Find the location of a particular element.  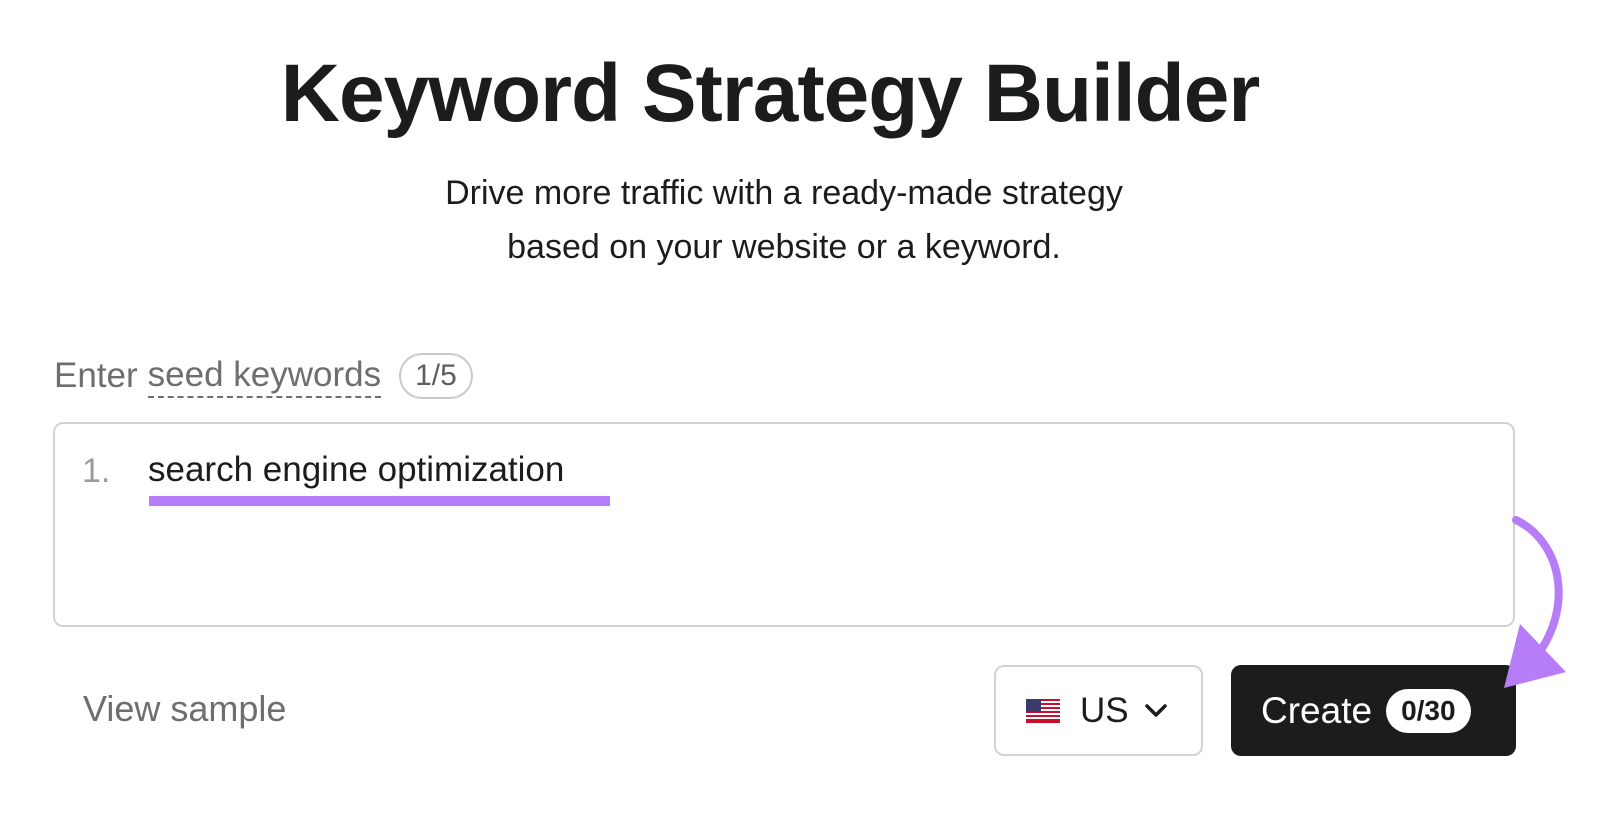

annotation-arrow-icon is located at coordinates (1535, 602).